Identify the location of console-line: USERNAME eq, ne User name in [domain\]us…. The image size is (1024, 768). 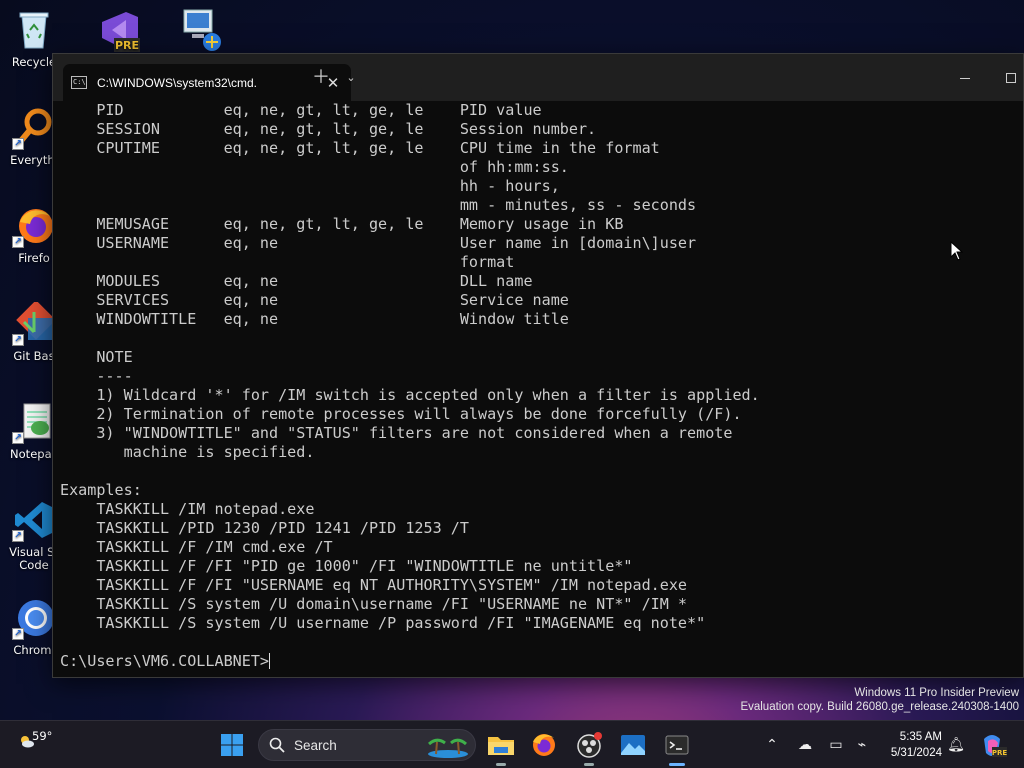
(378, 243).